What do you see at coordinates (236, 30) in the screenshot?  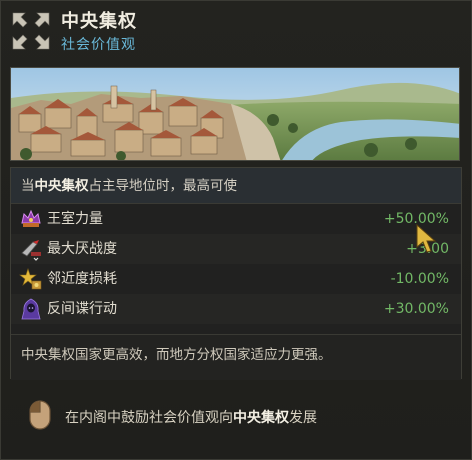 I see `tooltip-header: 中央集权 社会价值观` at bounding box center [236, 30].